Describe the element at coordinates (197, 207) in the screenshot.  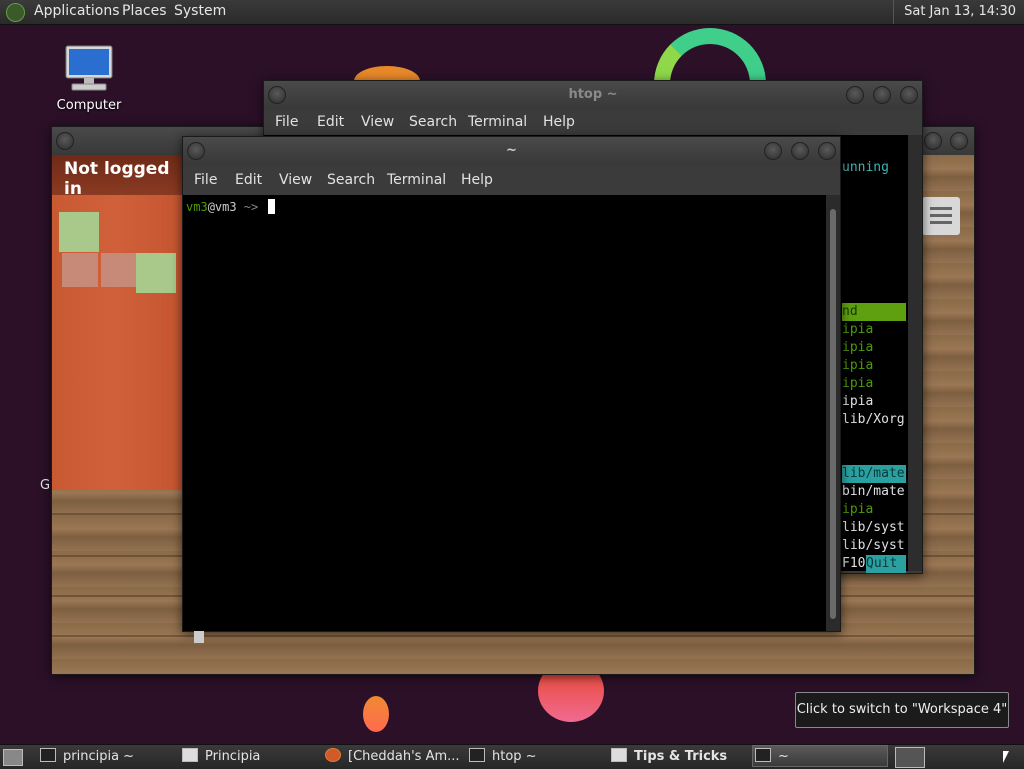
I see `prompt-user: vm3` at that location.